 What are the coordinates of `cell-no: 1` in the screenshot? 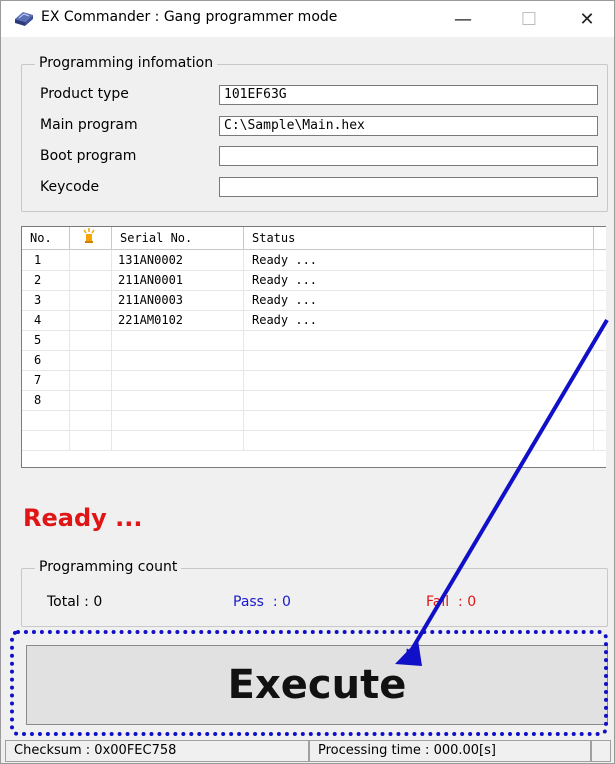 It's located at (46, 260).